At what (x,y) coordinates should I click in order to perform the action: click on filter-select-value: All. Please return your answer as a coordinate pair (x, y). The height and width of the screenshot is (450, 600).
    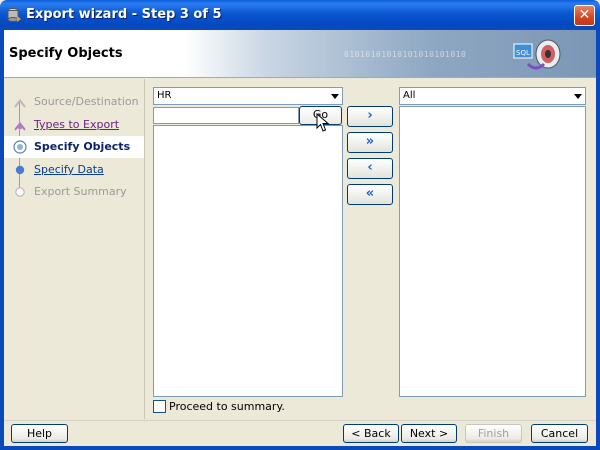
    Looking at the image, I should click on (409, 95).